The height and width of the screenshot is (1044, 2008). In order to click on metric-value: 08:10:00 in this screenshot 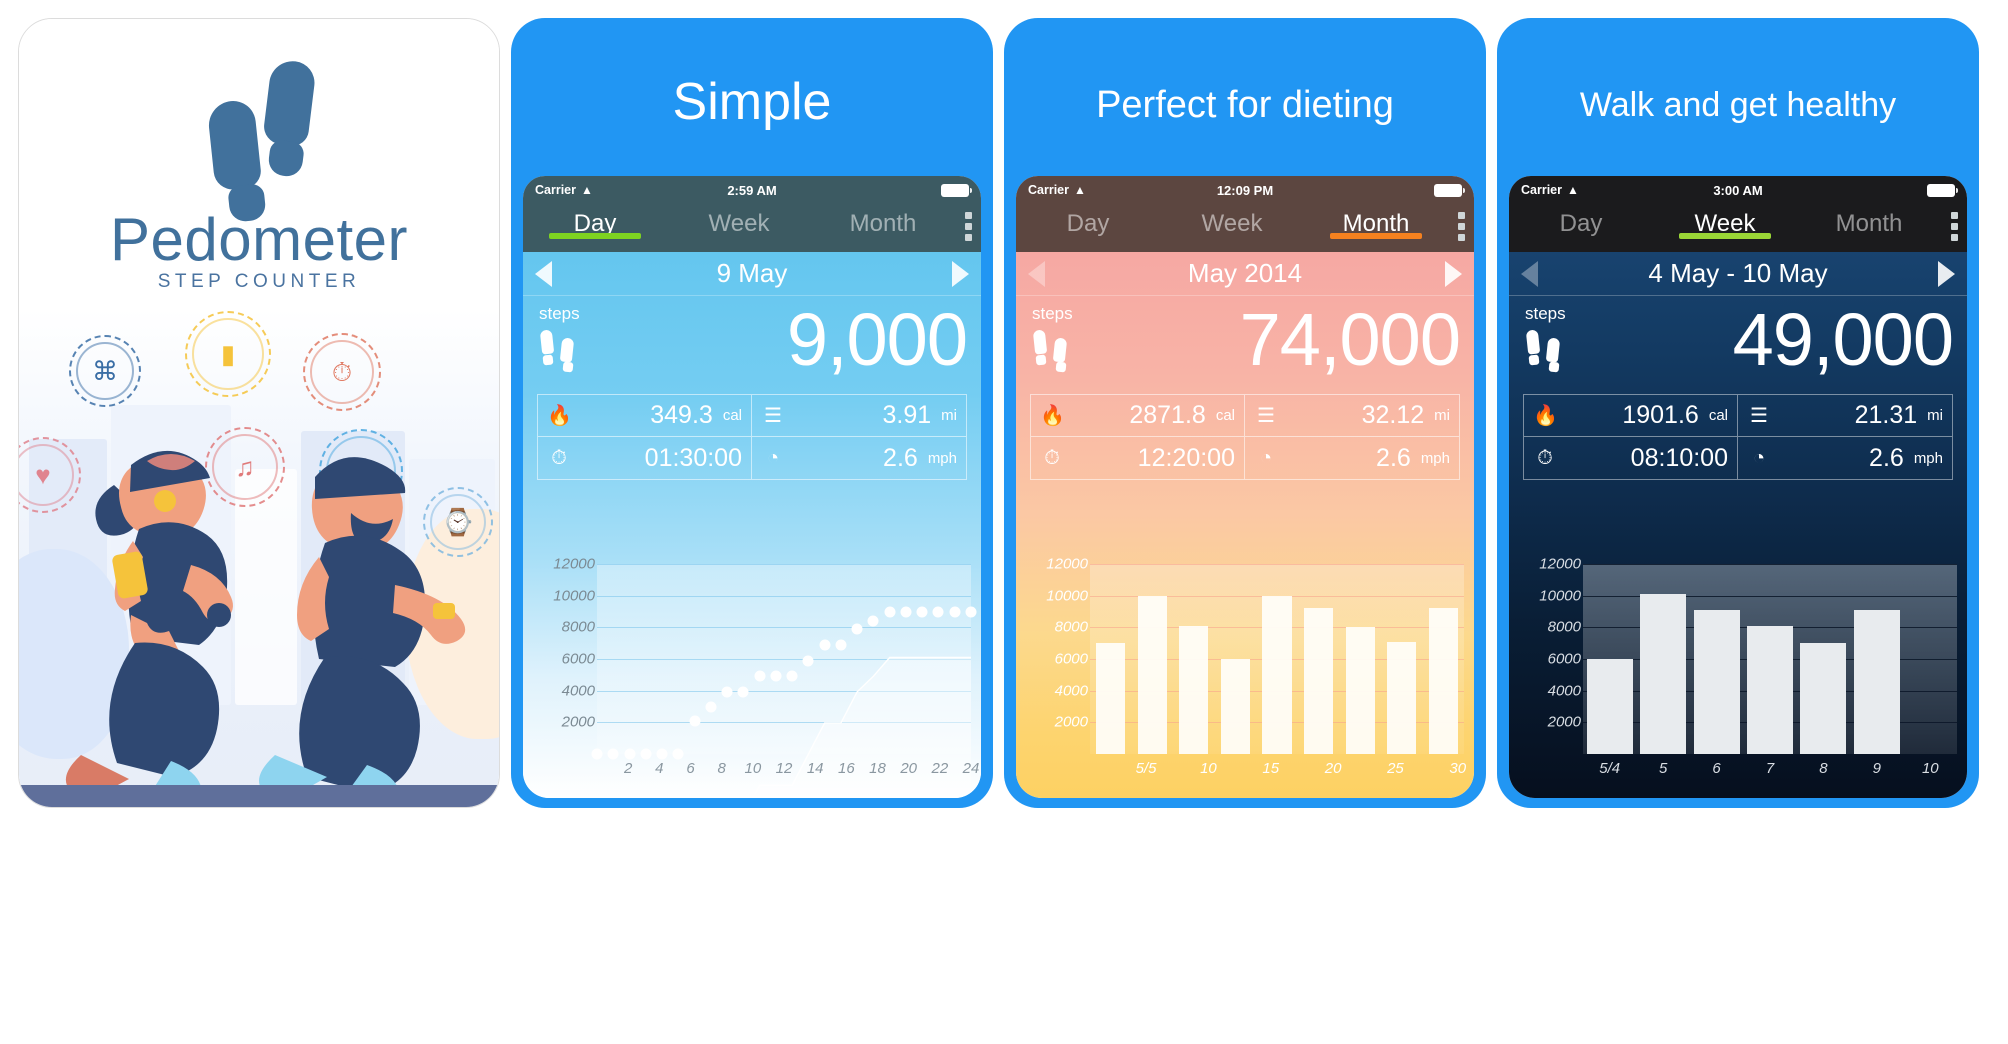, I will do `click(1679, 457)`.